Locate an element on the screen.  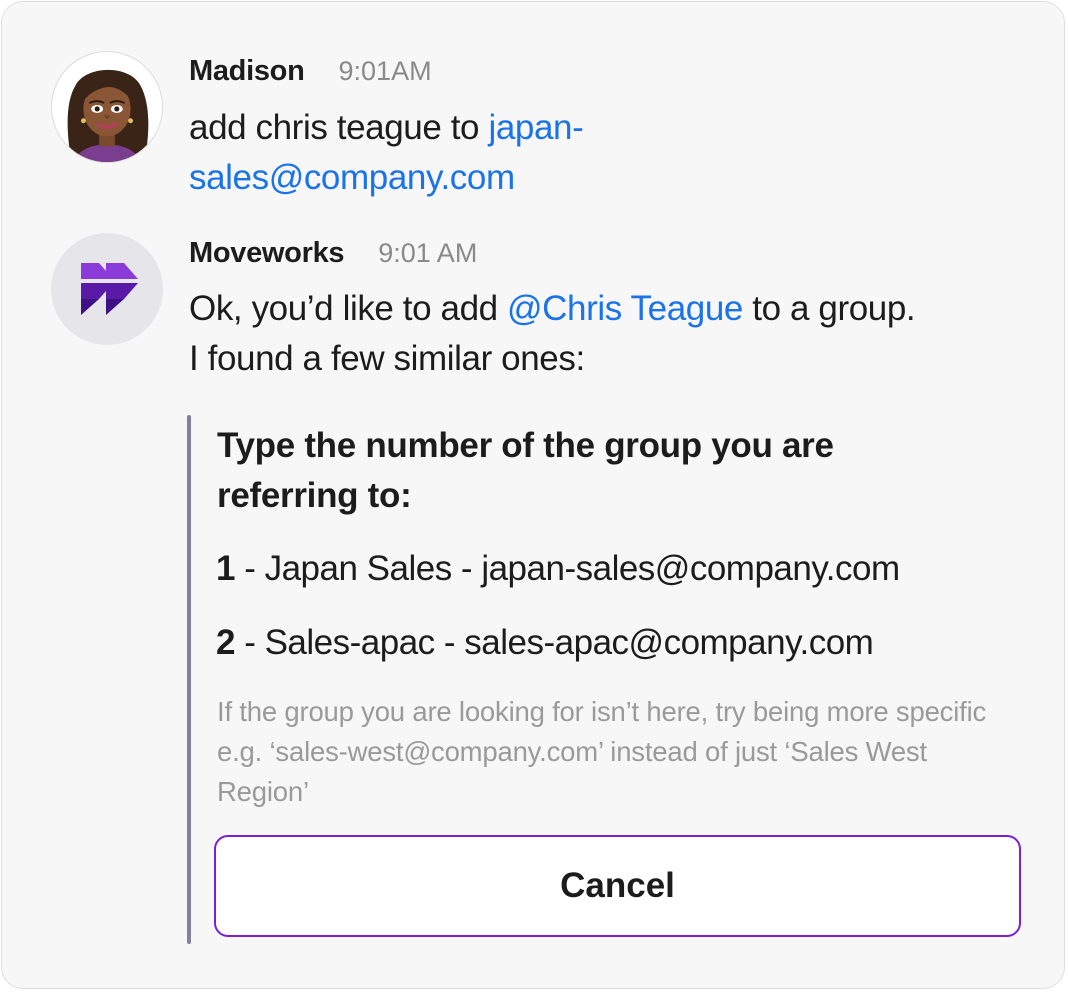
cancel-button: Cancel is located at coordinates (617, 886).